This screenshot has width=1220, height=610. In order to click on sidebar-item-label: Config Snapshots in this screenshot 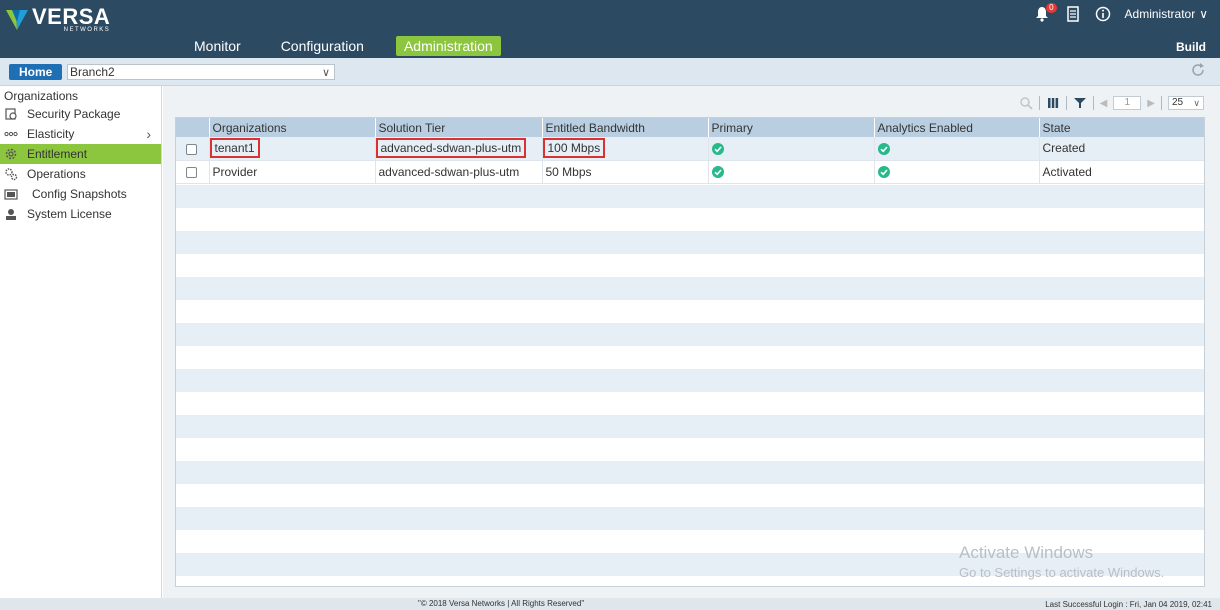, I will do `click(79, 194)`.